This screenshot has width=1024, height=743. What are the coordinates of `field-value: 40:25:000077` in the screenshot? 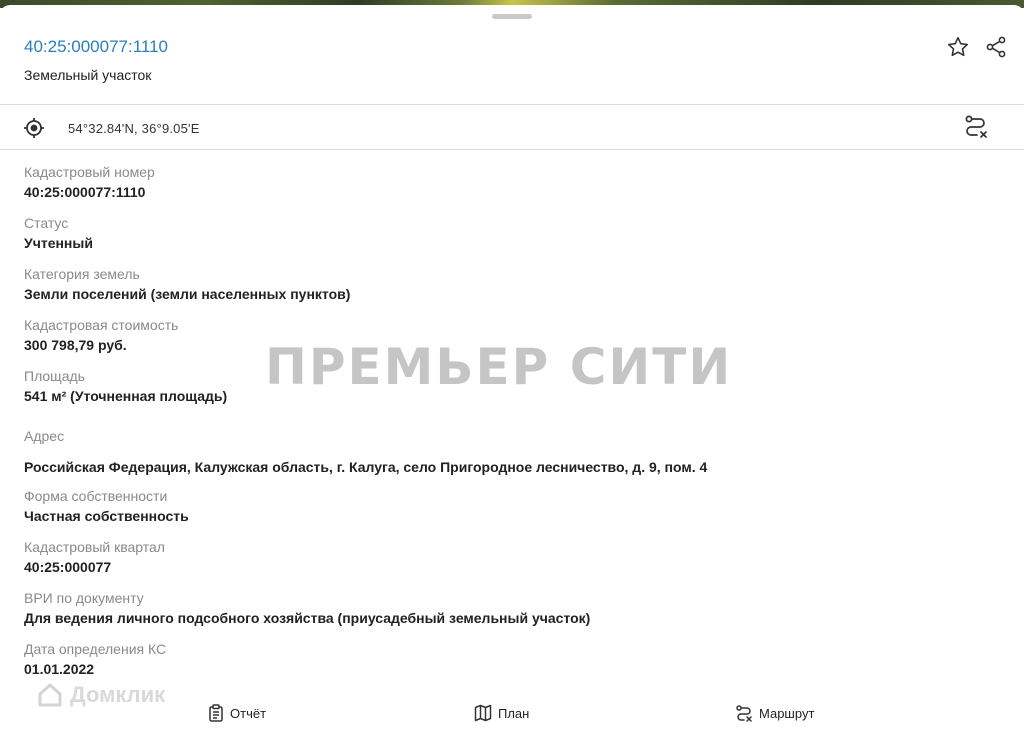 It's located at (94, 567).